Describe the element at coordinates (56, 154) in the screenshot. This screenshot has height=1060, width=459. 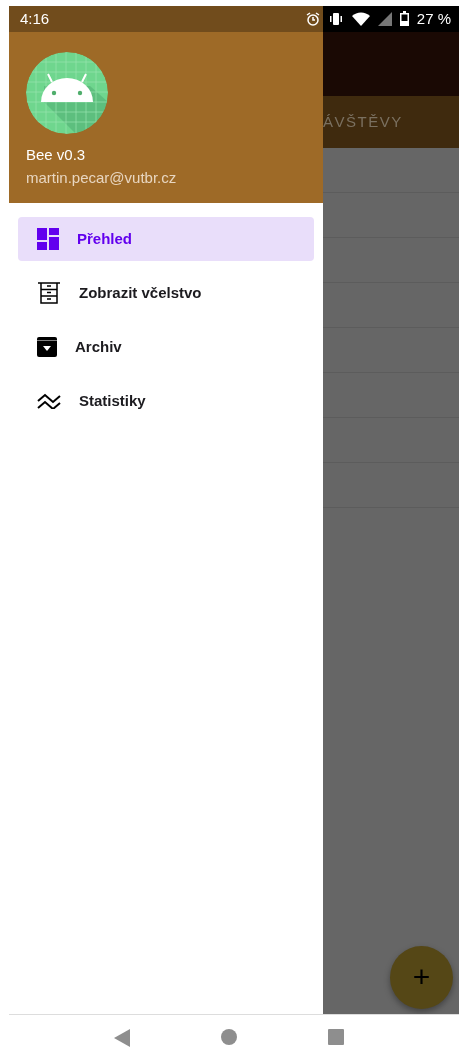
I see `app-name: Bee v0.3` at that location.